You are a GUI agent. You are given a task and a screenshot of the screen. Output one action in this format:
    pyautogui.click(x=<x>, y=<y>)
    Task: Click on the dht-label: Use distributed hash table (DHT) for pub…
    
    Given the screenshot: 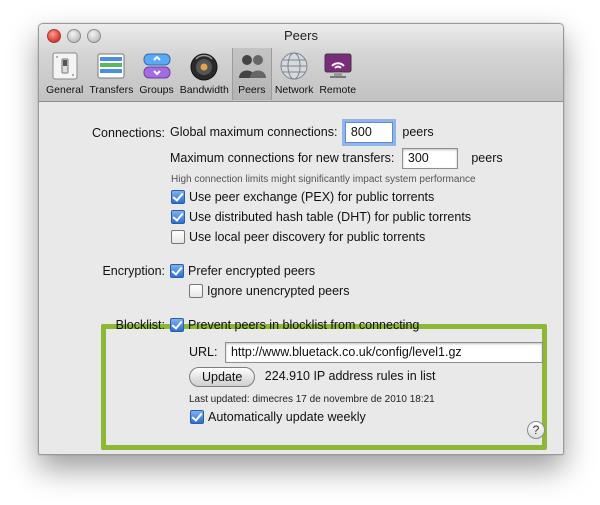 What is the action you would take?
    pyautogui.click(x=330, y=217)
    